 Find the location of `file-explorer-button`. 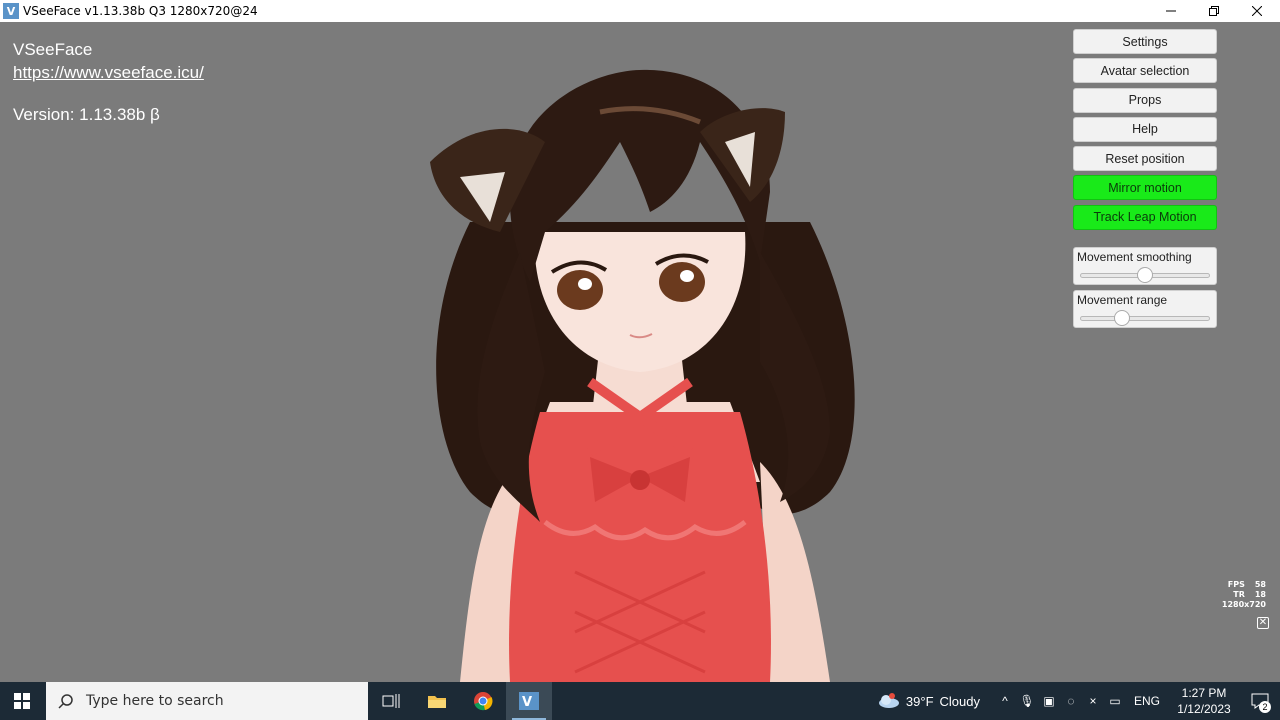

file-explorer-button is located at coordinates (437, 701).